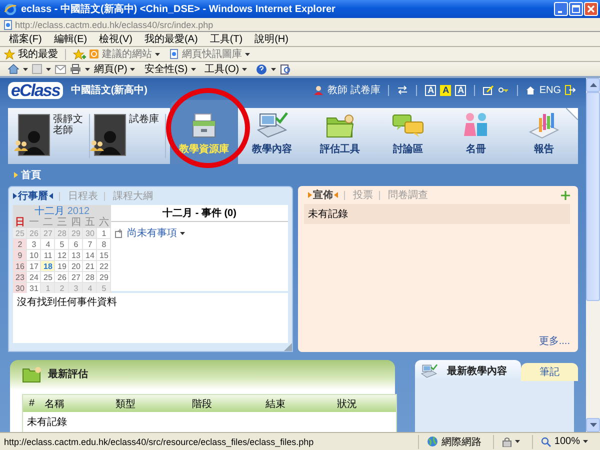 The height and width of the screenshot is (450, 600). Describe the element at coordinates (104, 255) in the screenshot. I see `calendar-day: 15` at that location.